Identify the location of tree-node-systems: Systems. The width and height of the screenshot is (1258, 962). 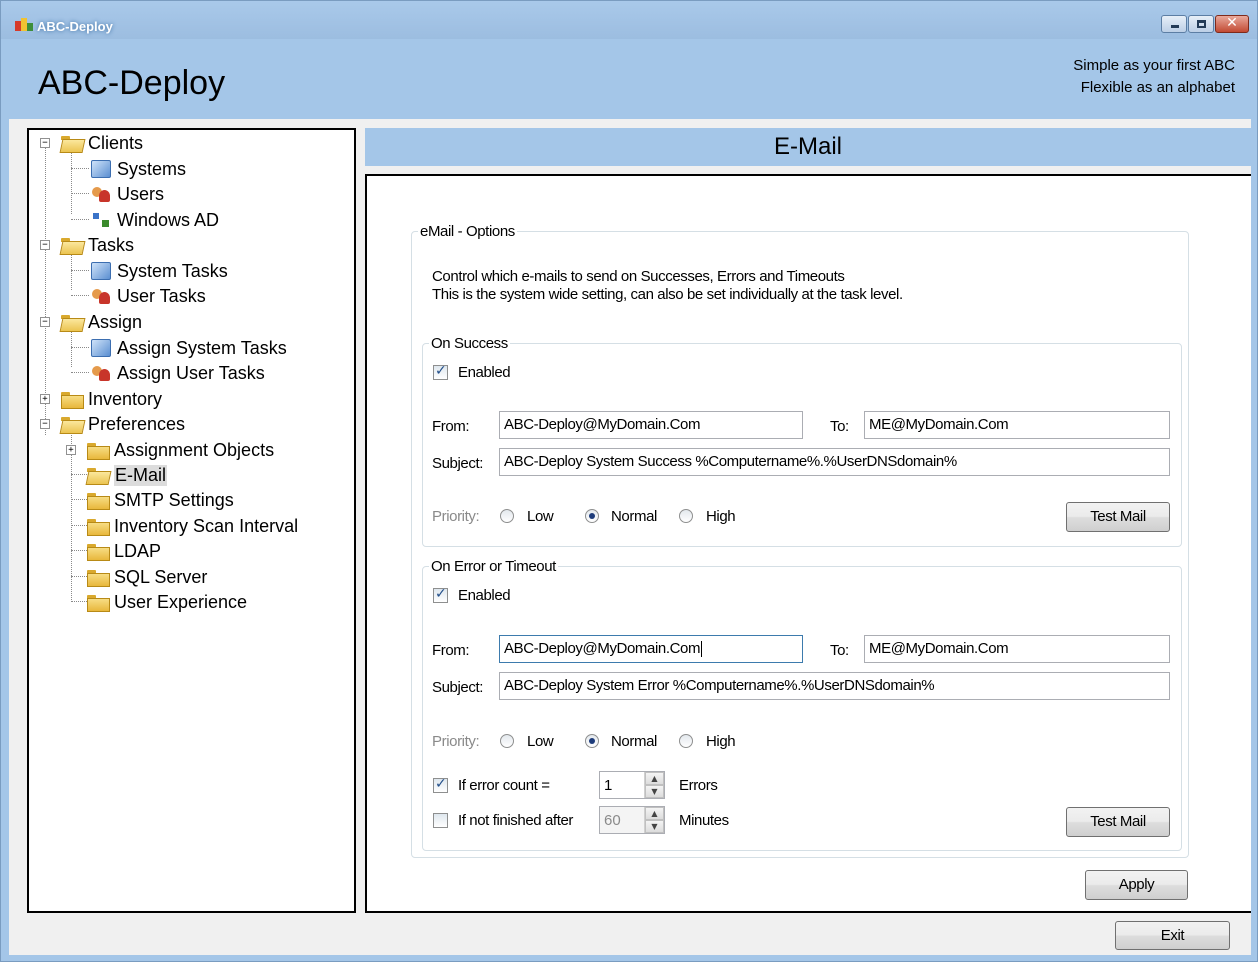
(138, 169).